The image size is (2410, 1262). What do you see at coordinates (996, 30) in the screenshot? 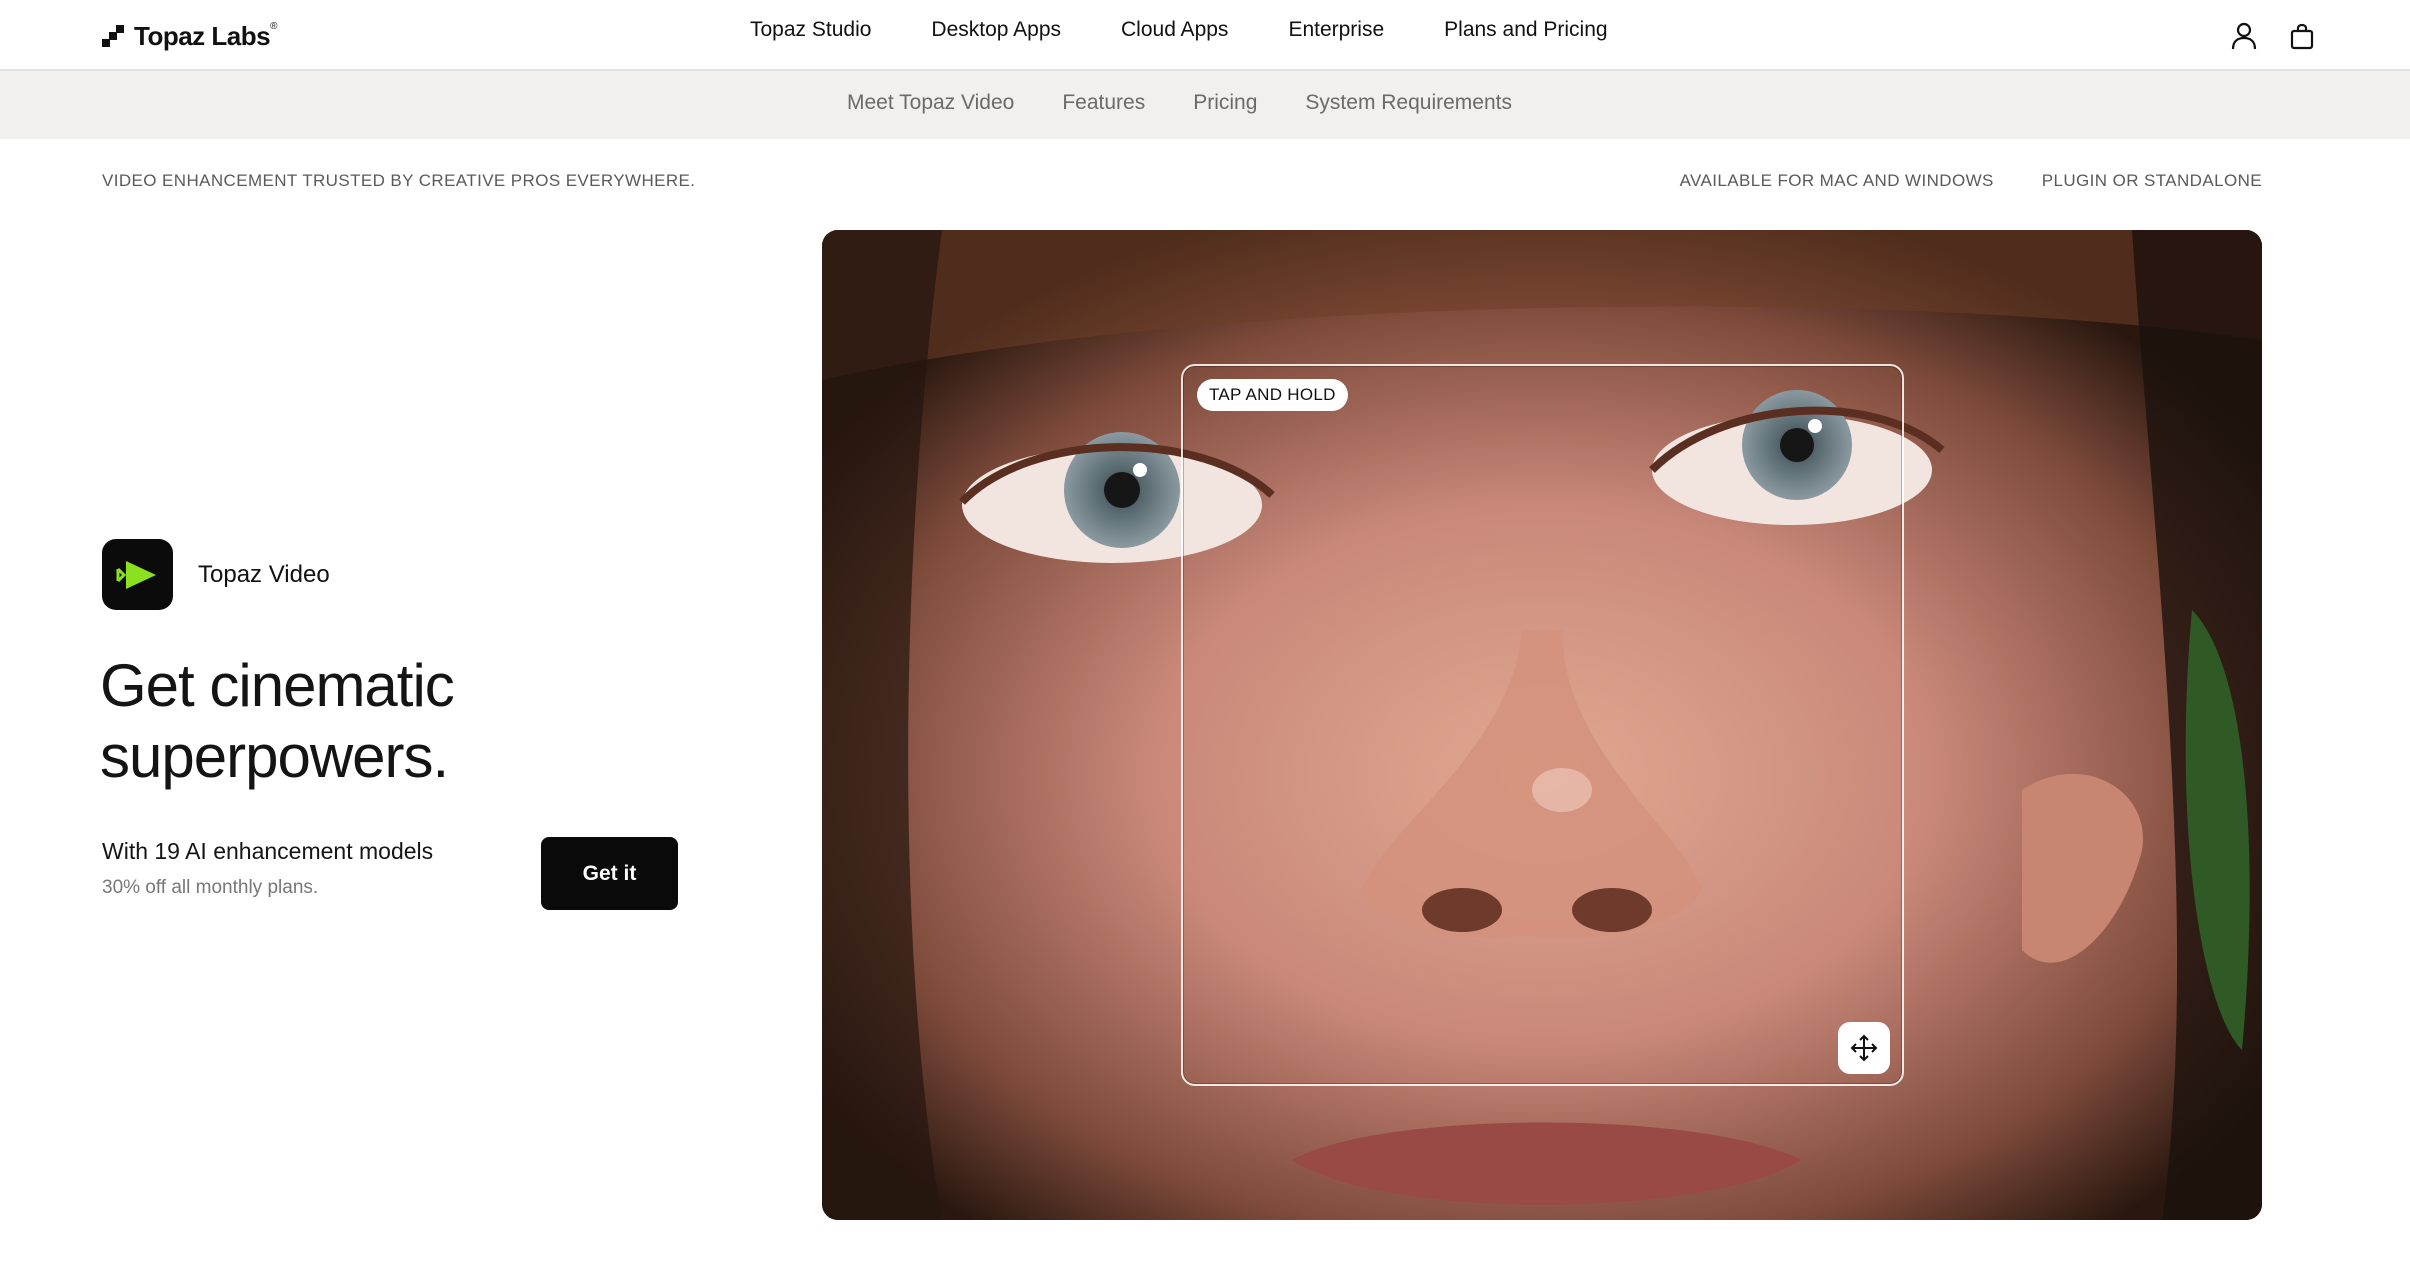
I see `nav-item-desktop-apps: Desktop Apps` at bounding box center [996, 30].